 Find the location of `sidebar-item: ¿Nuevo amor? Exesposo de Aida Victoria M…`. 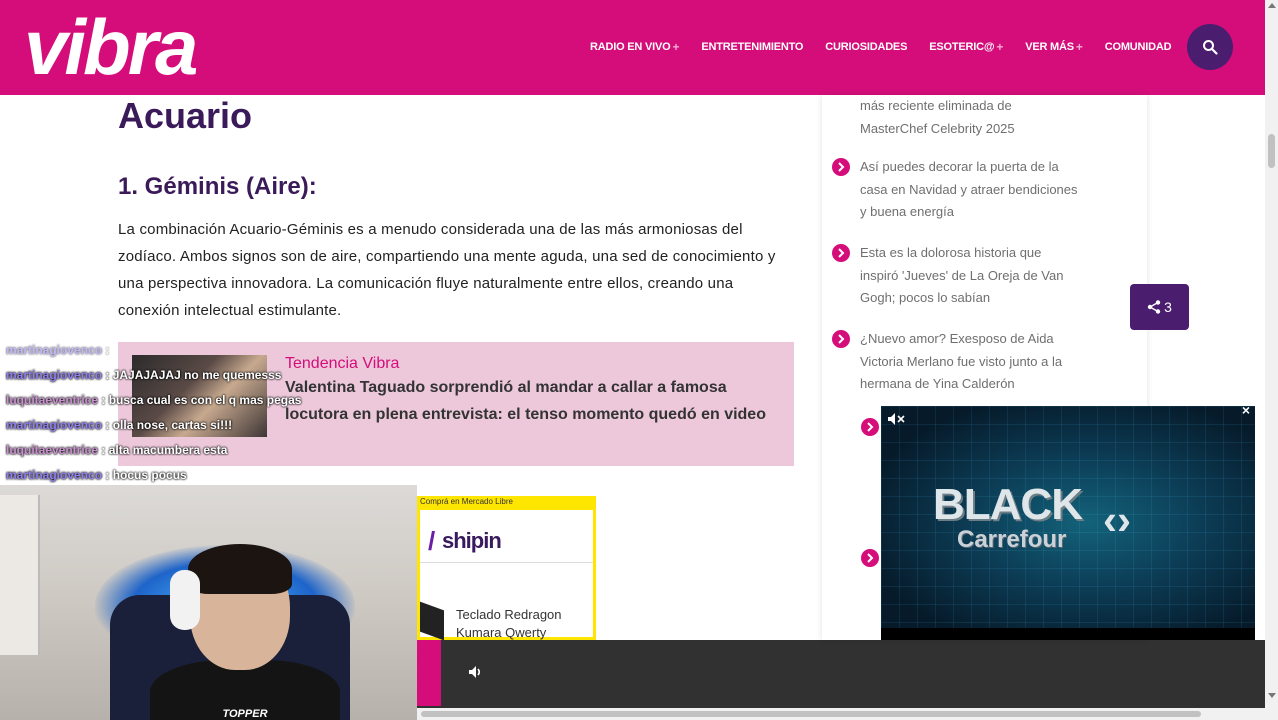

sidebar-item: ¿Nuevo amor? Exesposo de Aida Victoria M… is located at coordinates (956, 362).